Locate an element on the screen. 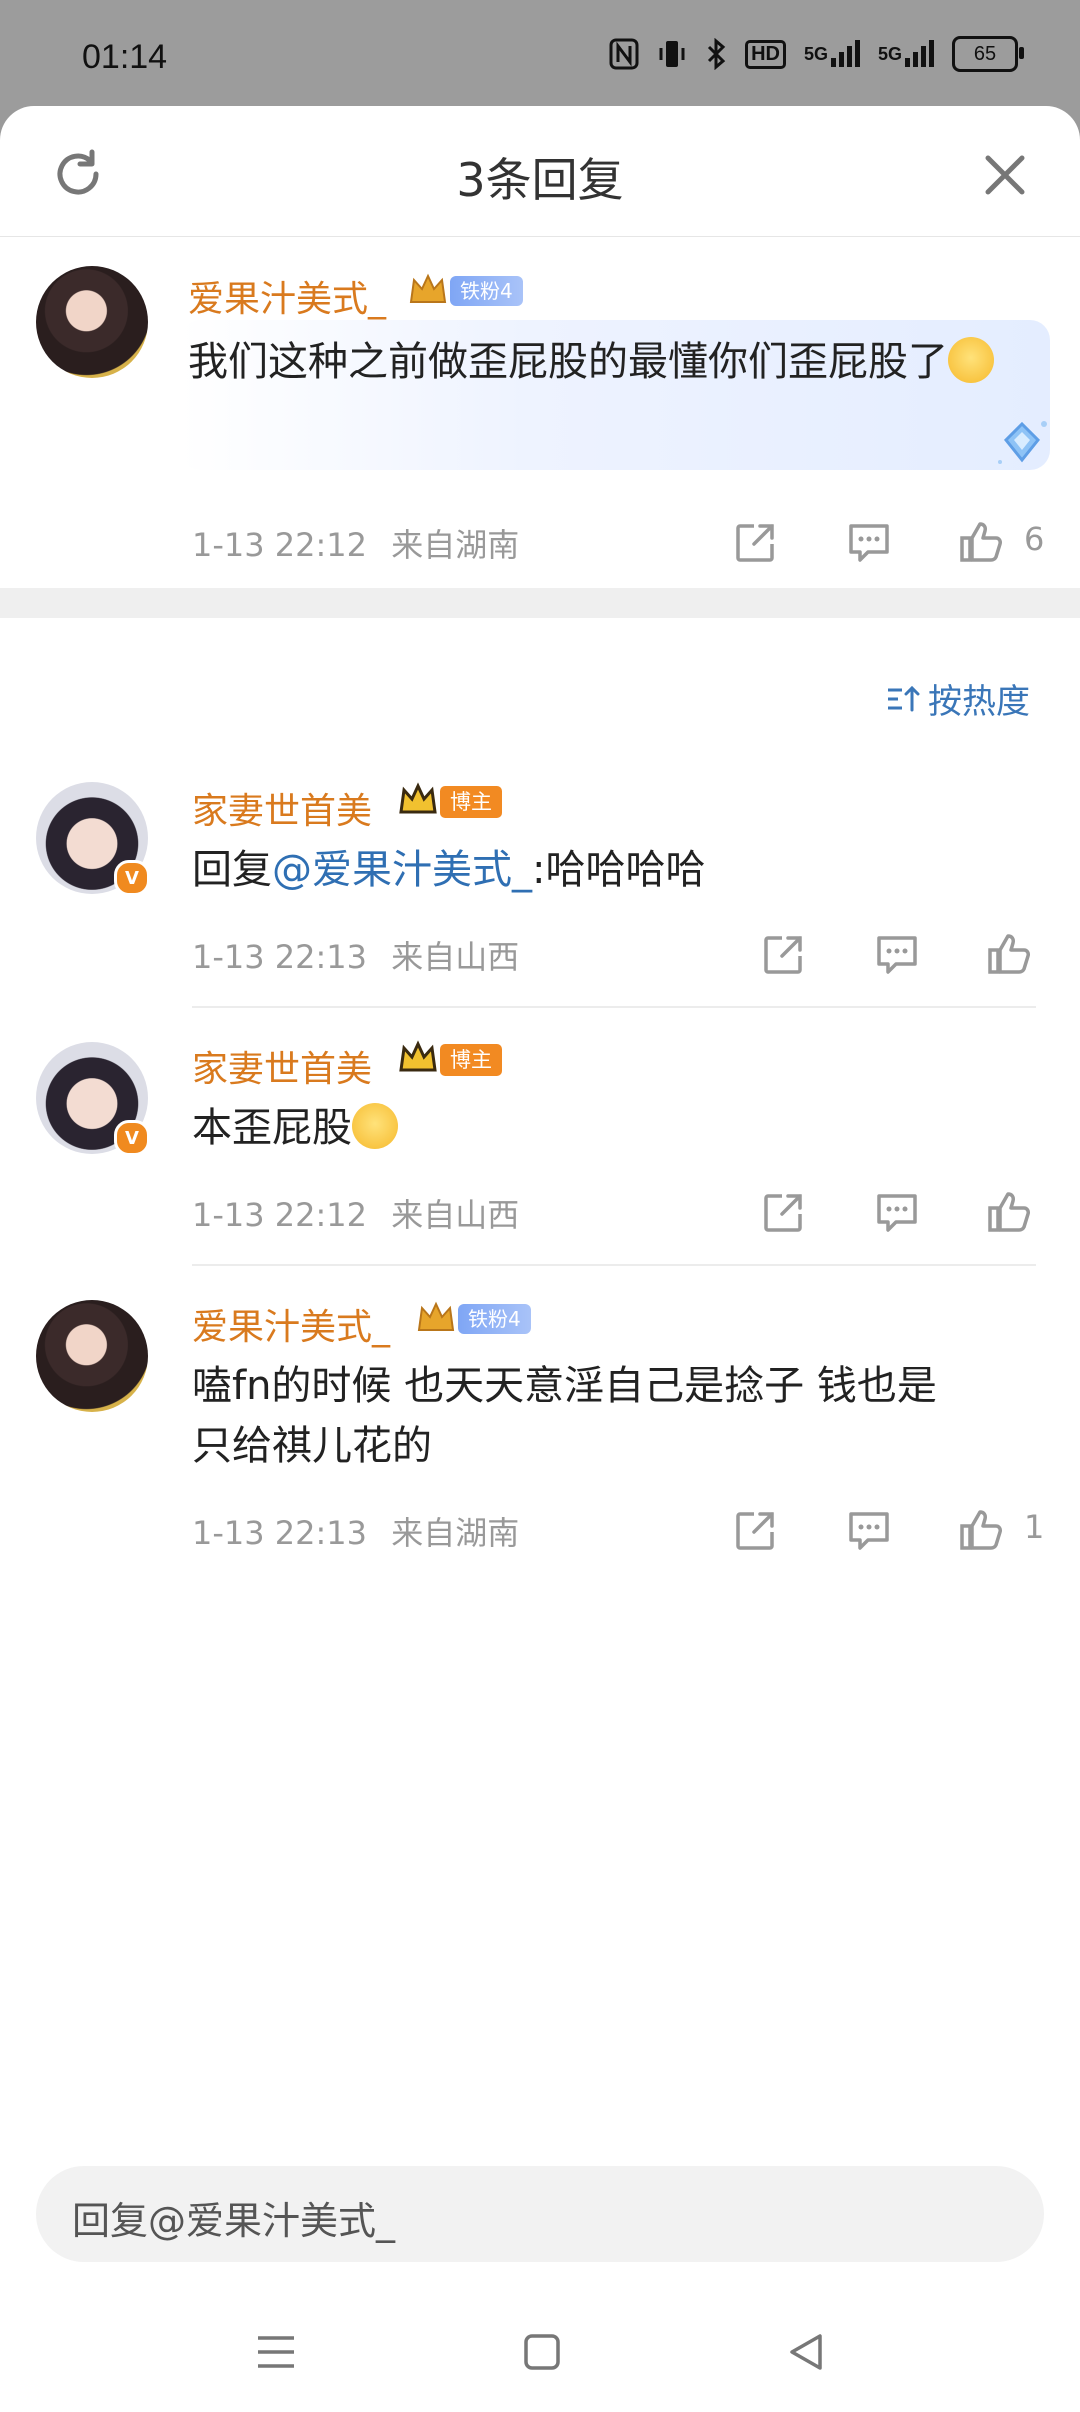 The width and height of the screenshot is (1080, 2412). sheet-header: 3条回复 is located at coordinates (540, 171).